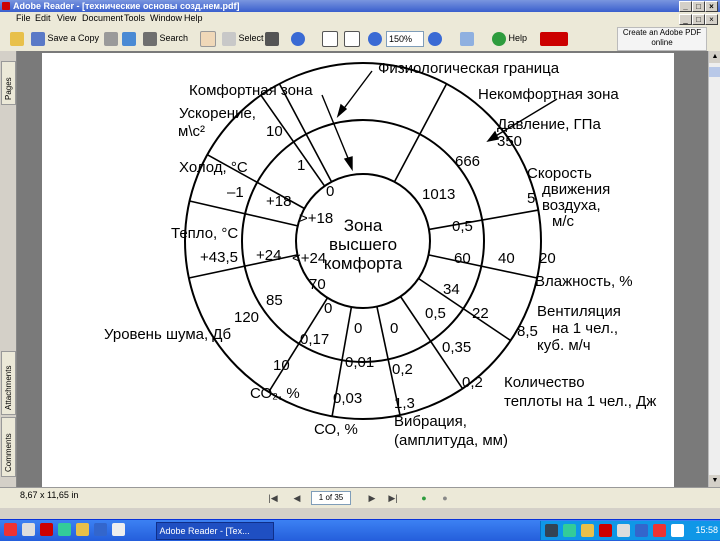 The width and height of the screenshot is (720, 541). Describe the element at coordinates (8, 387) in the screenshot. I see `tab-attachments-label: Attachments` at that location.